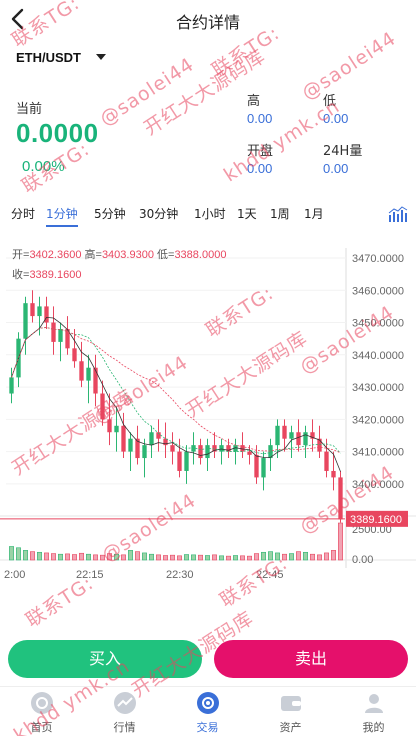  I want to click on ohlc-readout: 开=3402.3600 高=3403.9300 低=3388.0000, so click(119, 254).